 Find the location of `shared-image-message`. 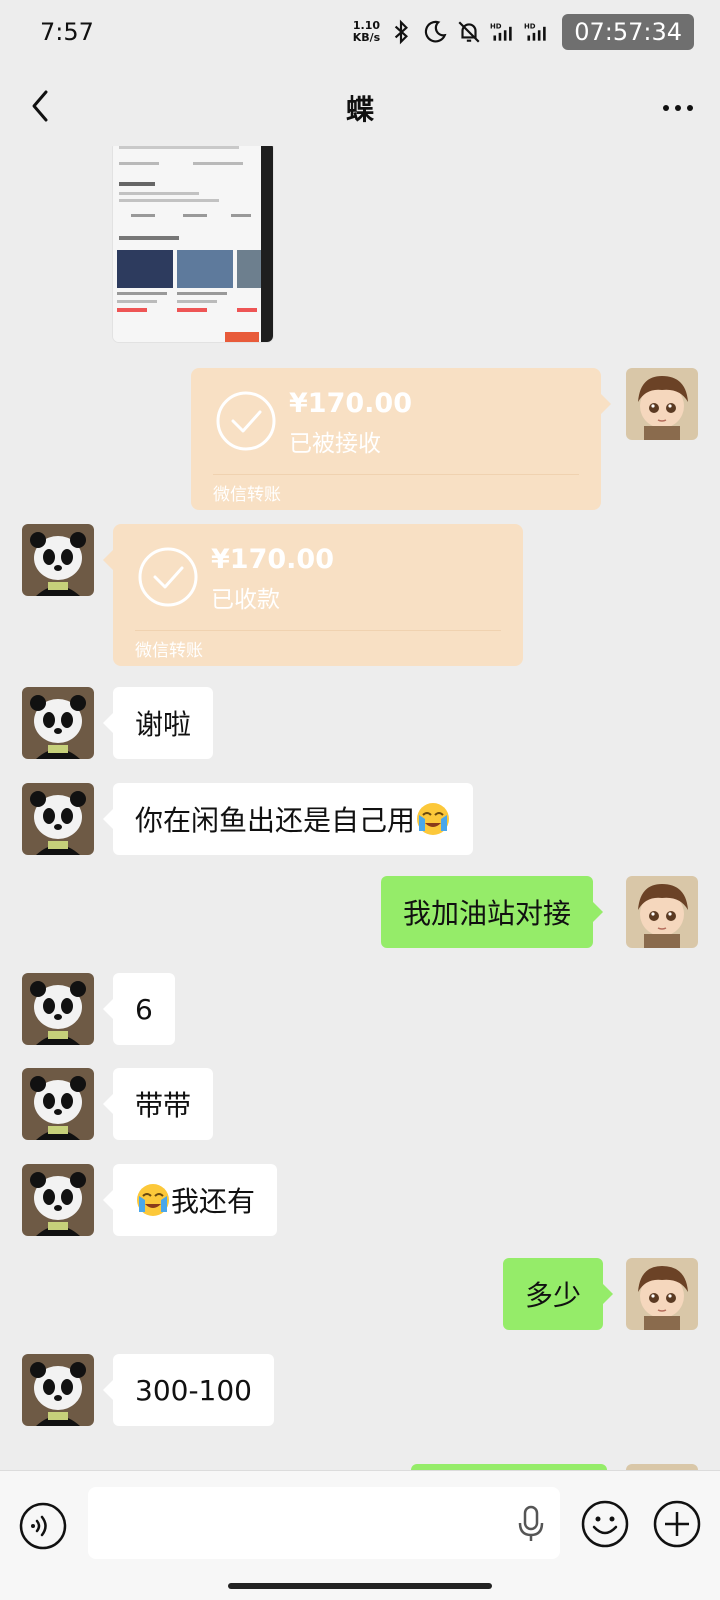

shared-image-message is located at coordinates (193, 244).